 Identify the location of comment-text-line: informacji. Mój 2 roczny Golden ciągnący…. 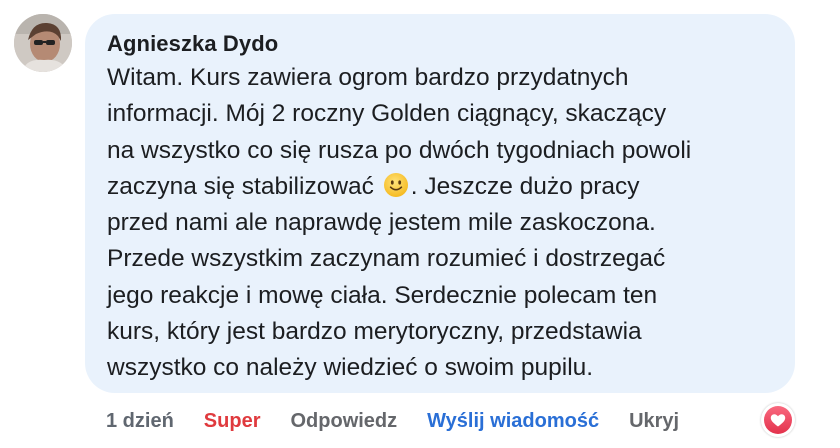
(387, 114).